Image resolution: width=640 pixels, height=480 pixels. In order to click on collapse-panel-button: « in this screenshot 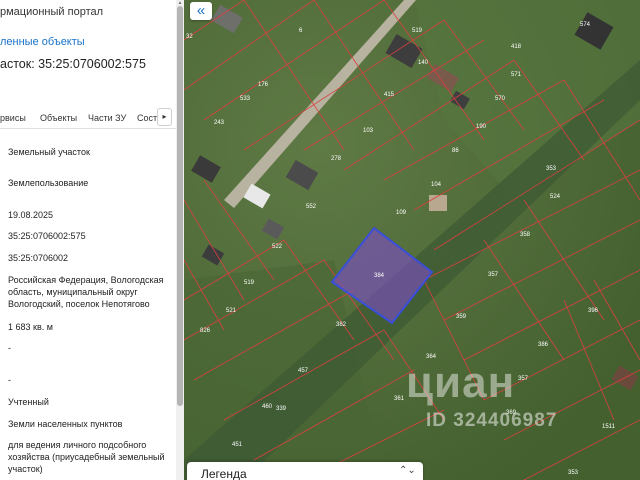, I will do `click(201, 11)`.